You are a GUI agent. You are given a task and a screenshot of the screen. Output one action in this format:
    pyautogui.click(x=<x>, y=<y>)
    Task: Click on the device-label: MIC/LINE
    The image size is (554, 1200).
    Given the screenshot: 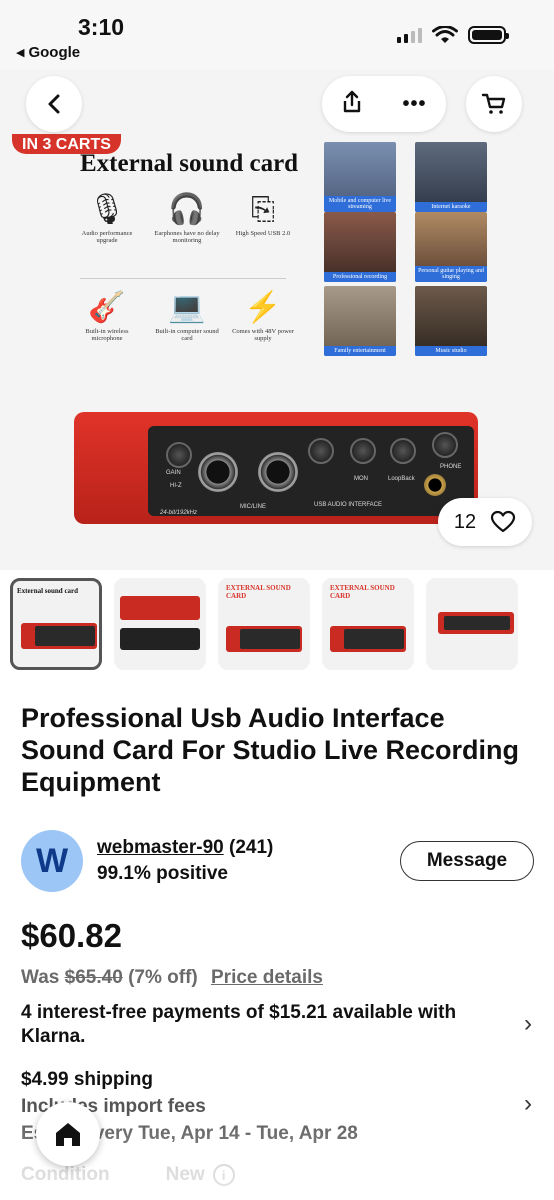 What is the action you would take?
    pyautogui.click(x=253, y=507)
    